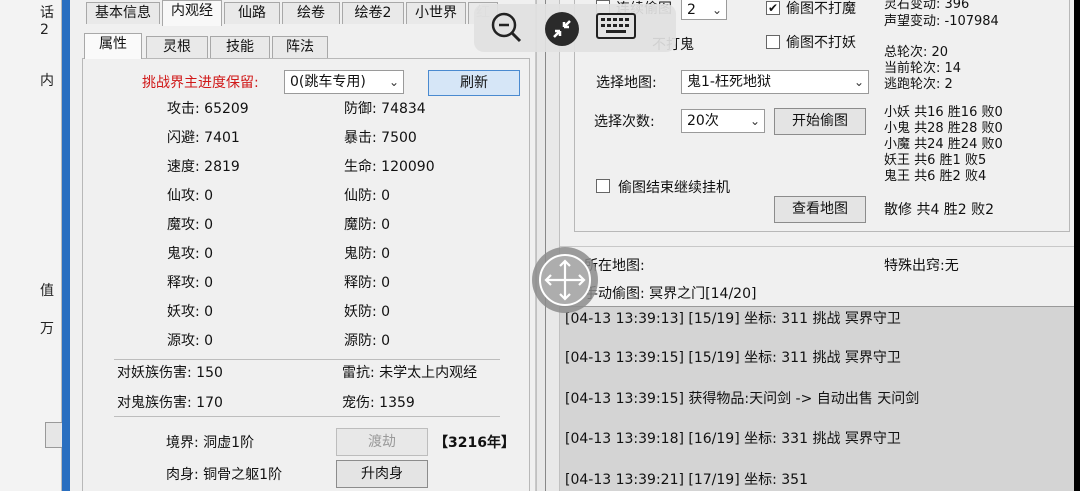 This screenshot has height=491, width=1080. I want to click on continue-idle-checkbox, so click(603, 186).